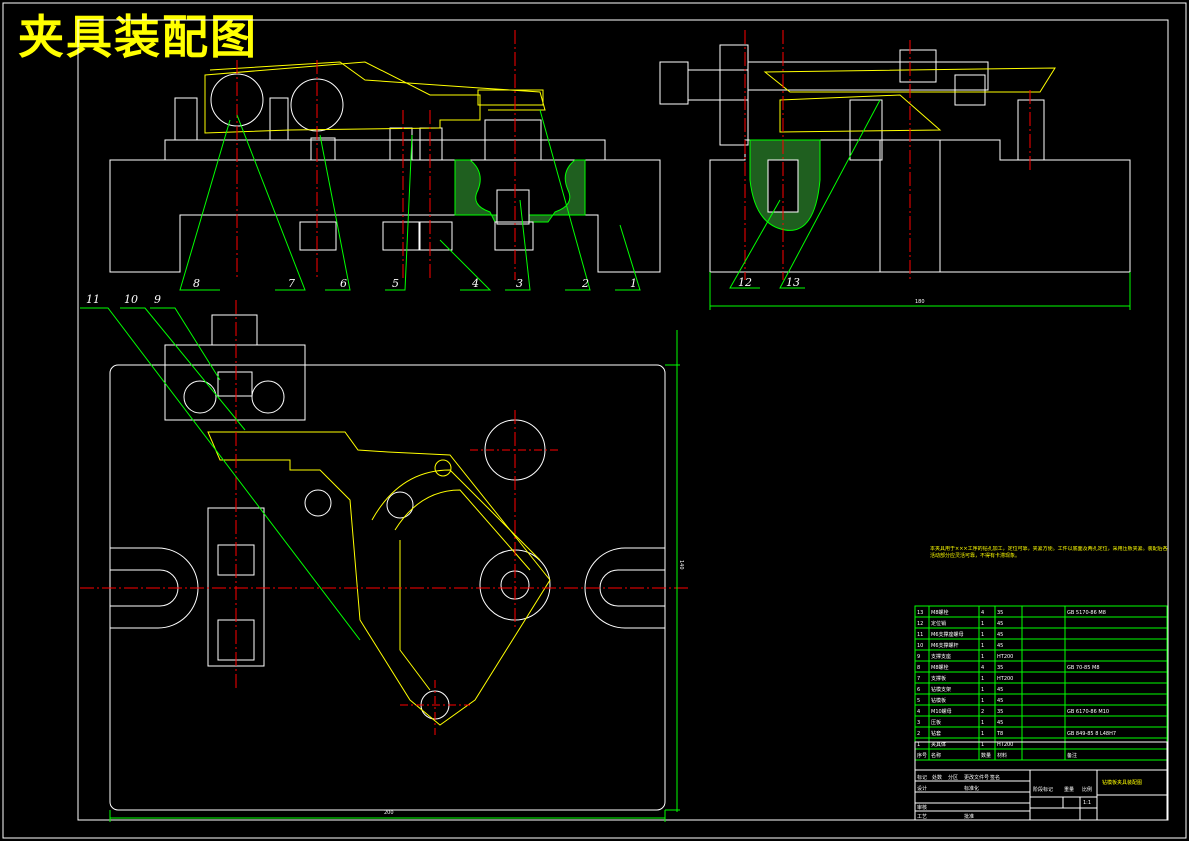 The width and height of the screenshot is (1189, 841). I want to click on bom-header-mat: 材料, so click(1002, 755).